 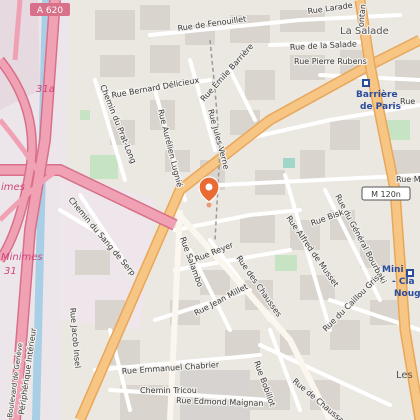 I want to click on street-label: Rue Marc, so click(x=408, y=179).